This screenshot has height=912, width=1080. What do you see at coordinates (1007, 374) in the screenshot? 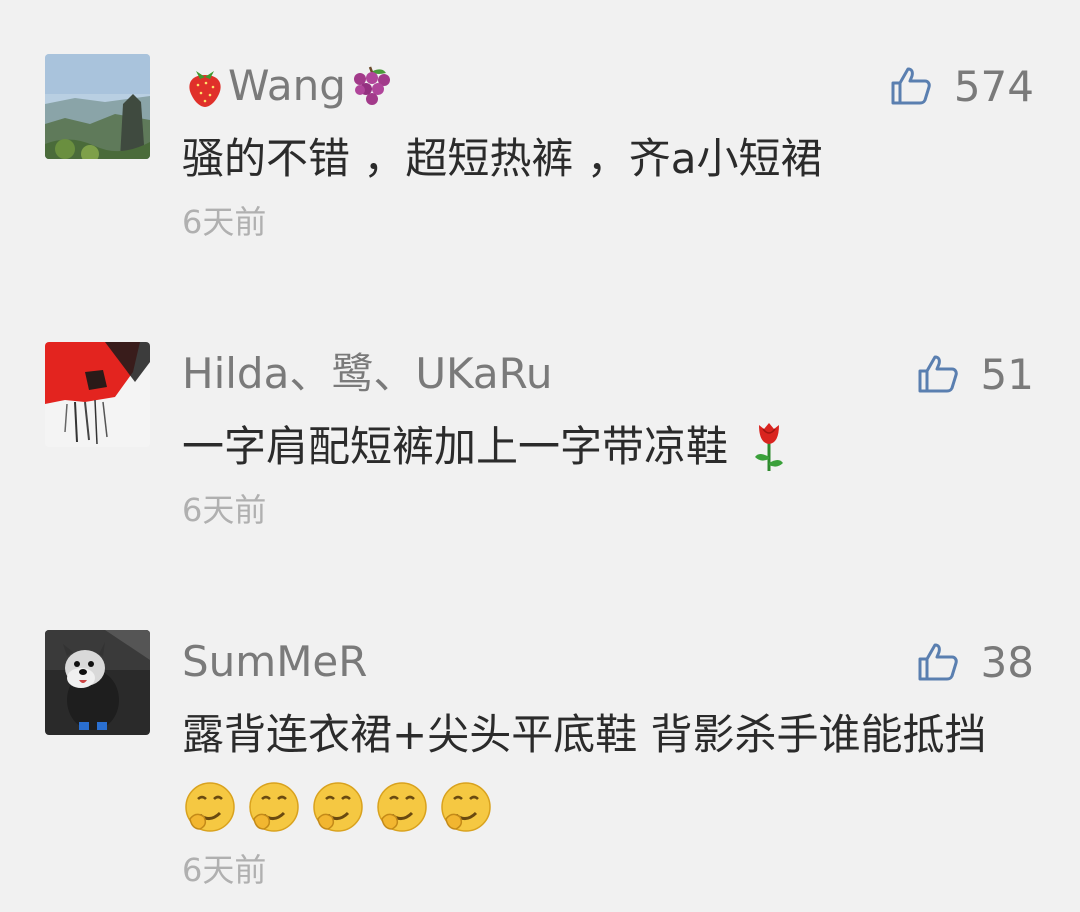
I see `like-count: 51` at bounding box center [1007, 374].